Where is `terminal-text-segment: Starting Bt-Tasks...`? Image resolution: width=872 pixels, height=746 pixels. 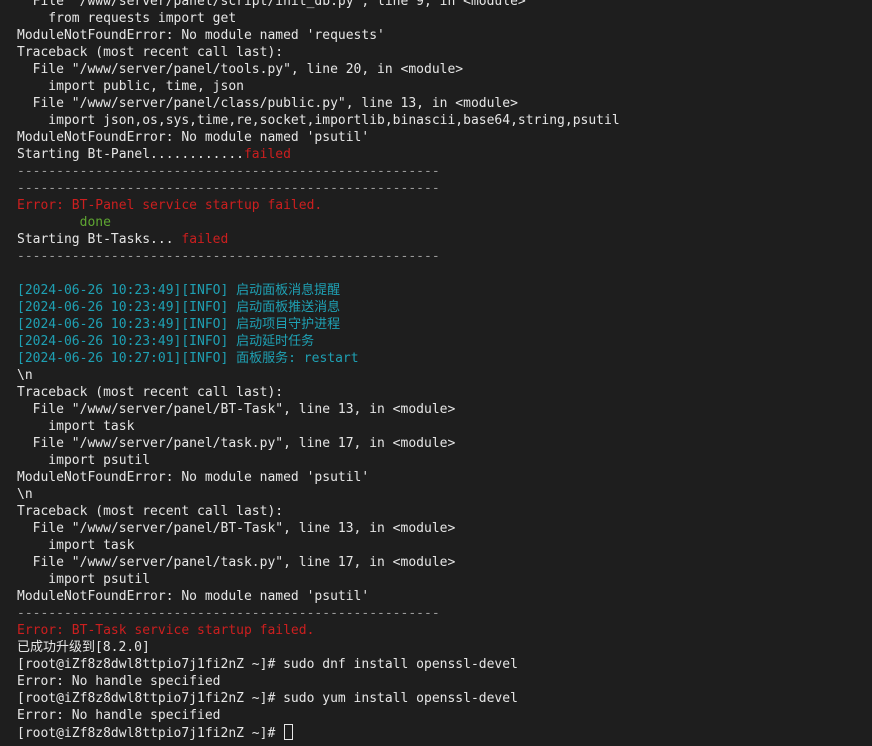 terminal-text-segment: Starting Bt-Tasks... is located at coordinates (99, 239).